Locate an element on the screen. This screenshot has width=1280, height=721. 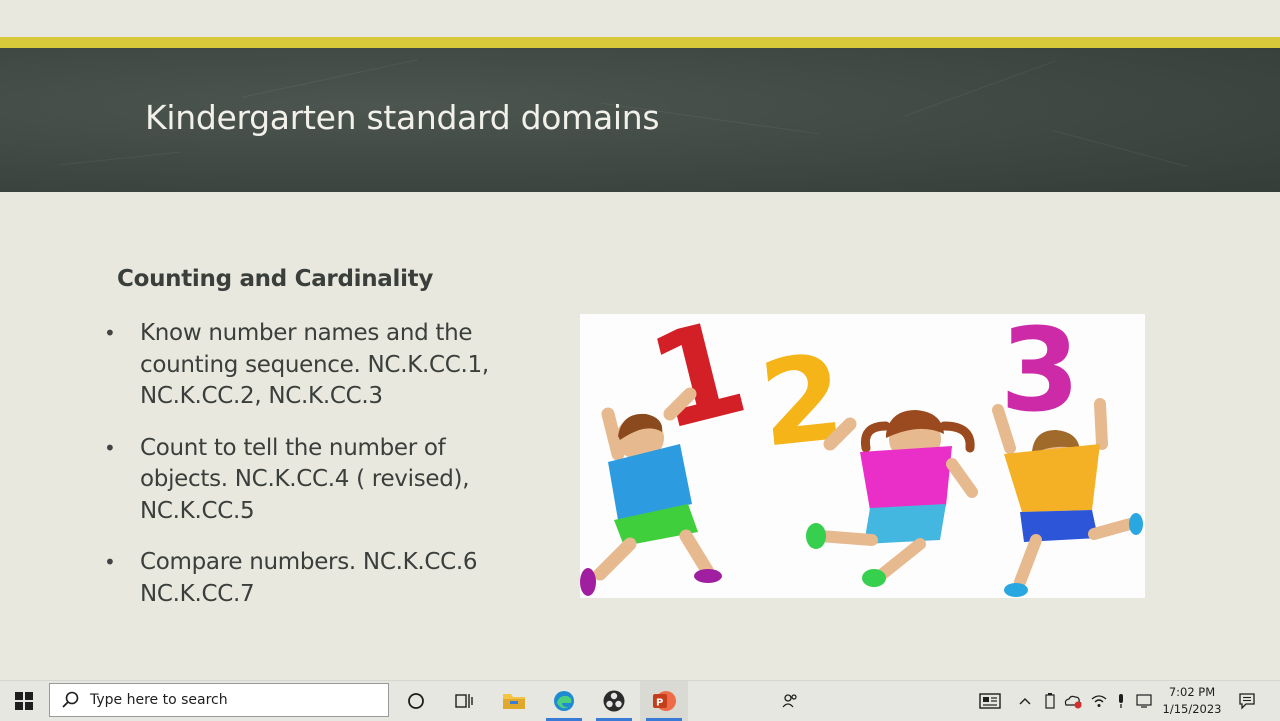
file-explorer-button is located at coordinates (514, 701).